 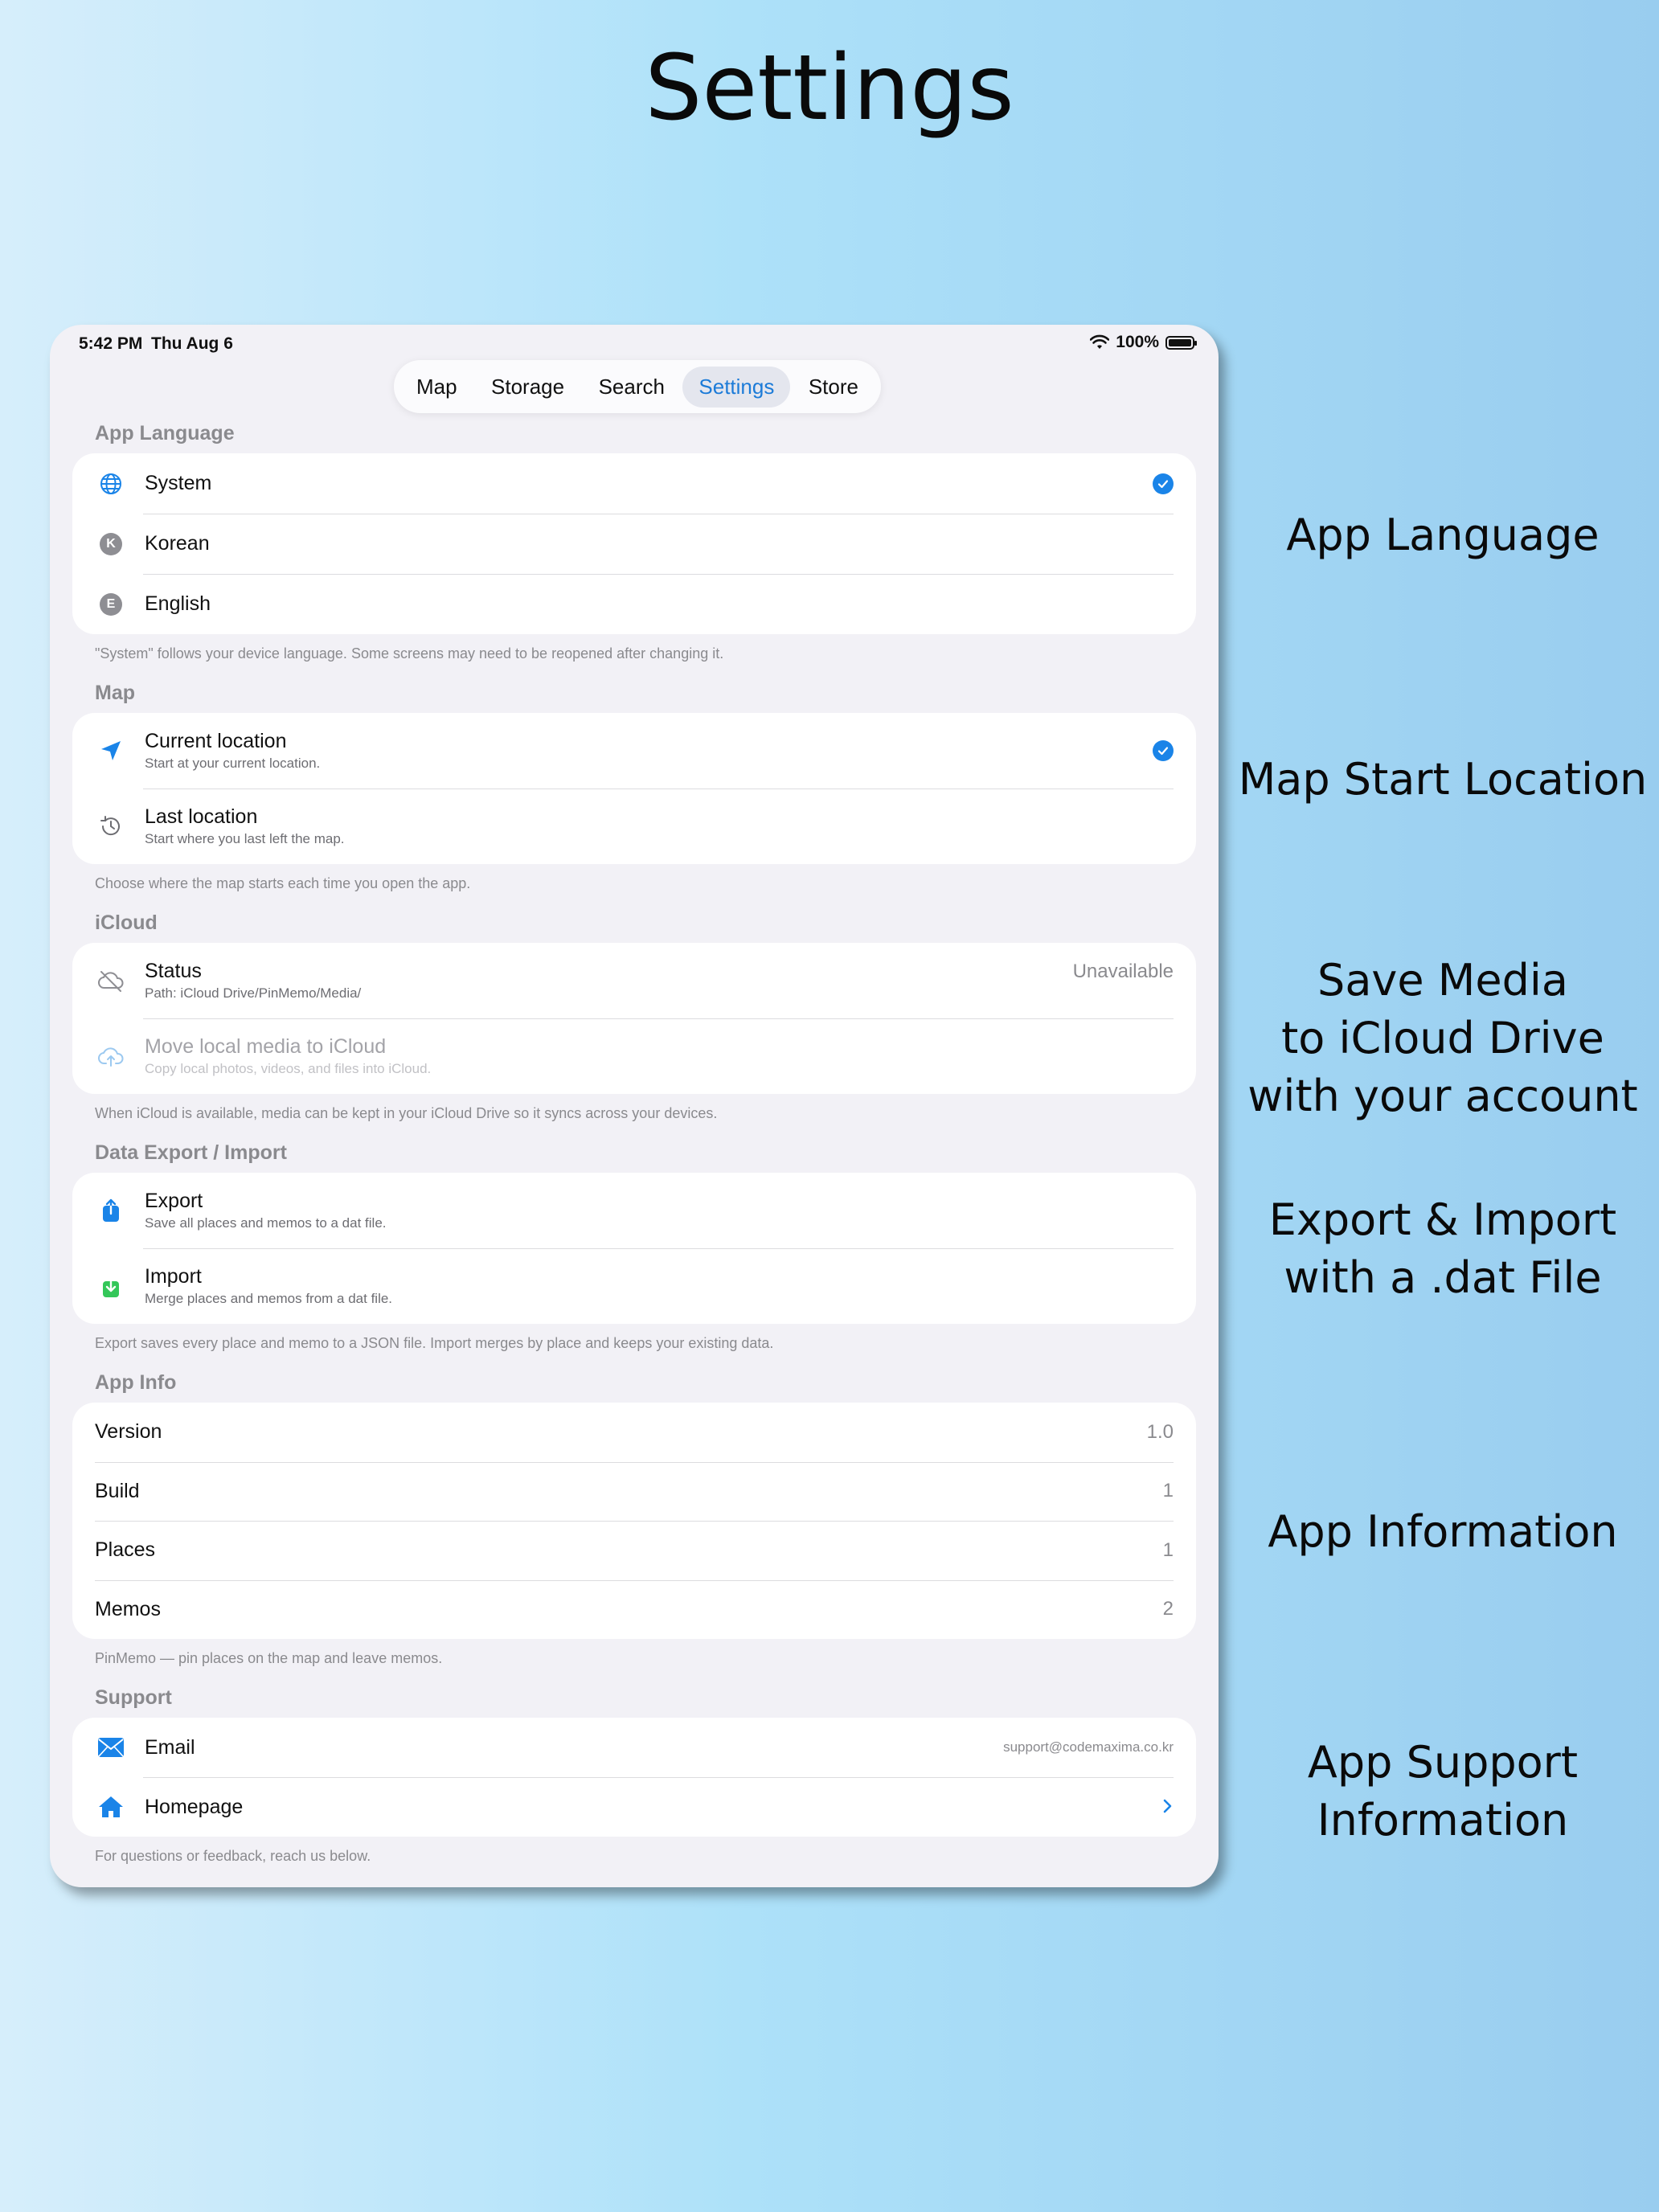 I want to click on row-title: Current location, so click(x=216, y=741).